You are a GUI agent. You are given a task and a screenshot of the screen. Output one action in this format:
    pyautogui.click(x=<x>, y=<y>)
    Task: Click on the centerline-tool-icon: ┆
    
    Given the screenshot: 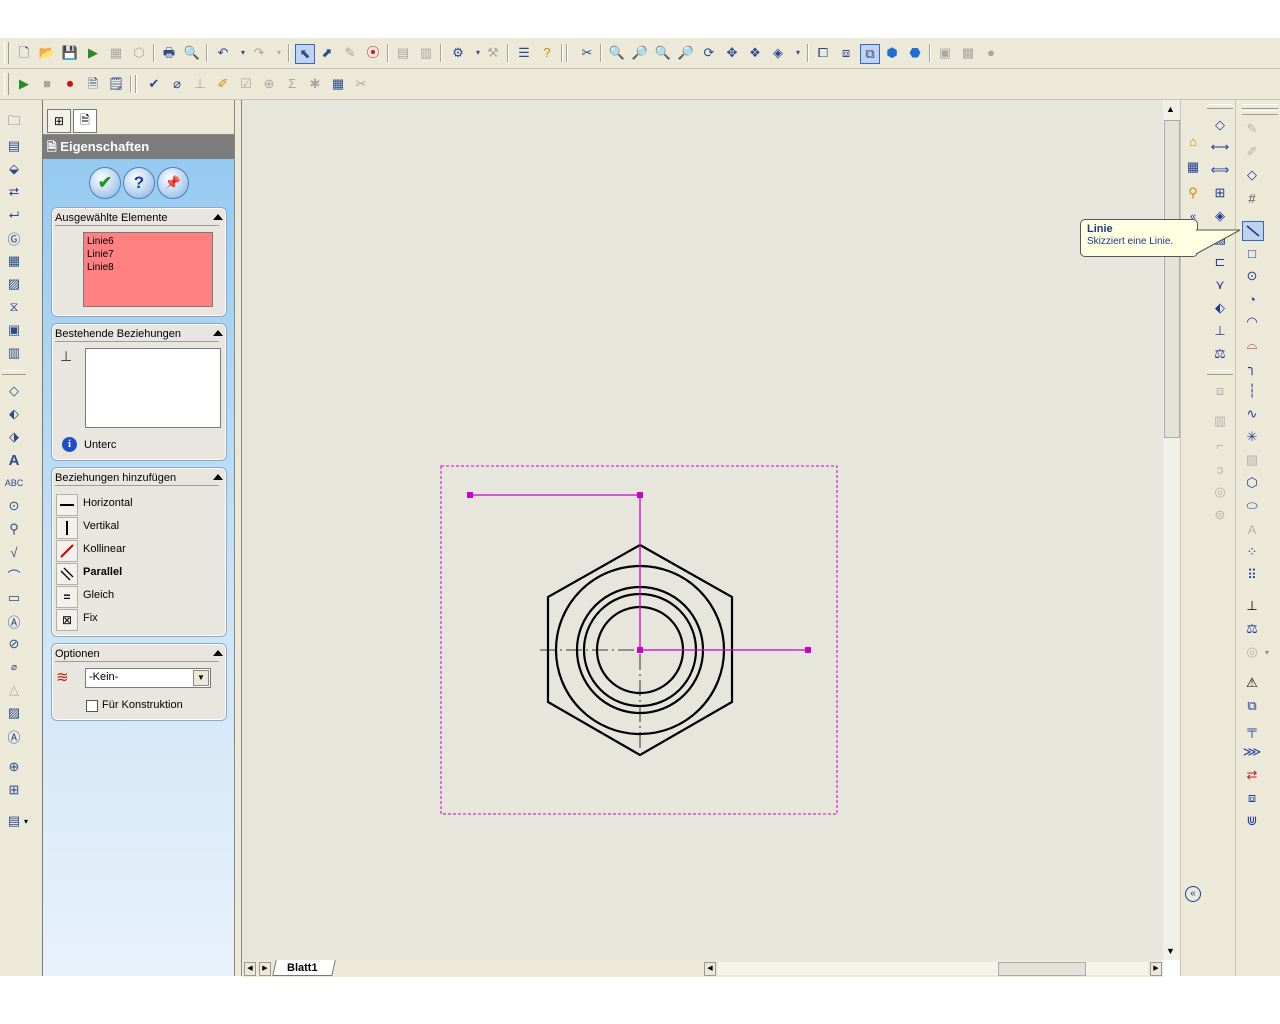 What is the action you would take?
    pyautogui.click(x=1252, y=391)
    